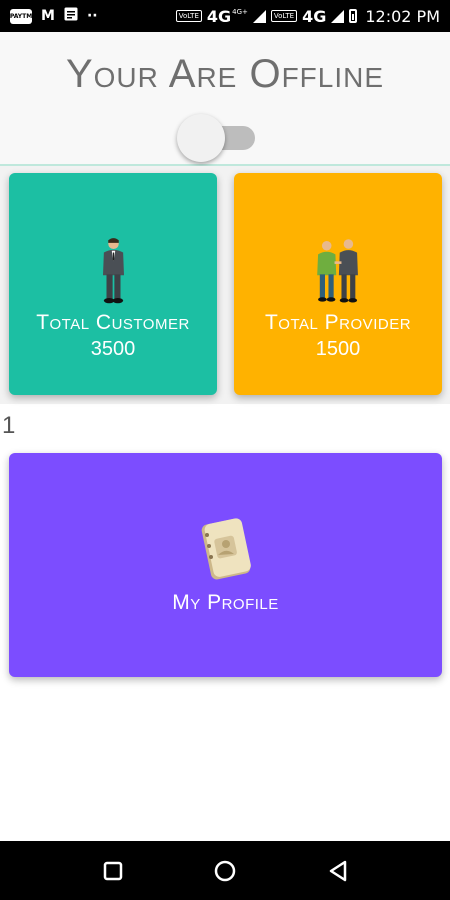 The image size is (450, 900). What do you see at coordinates (314, 16) in the screenshot?
I see `network-type-2: 4G` at bounding box center [314, 16].